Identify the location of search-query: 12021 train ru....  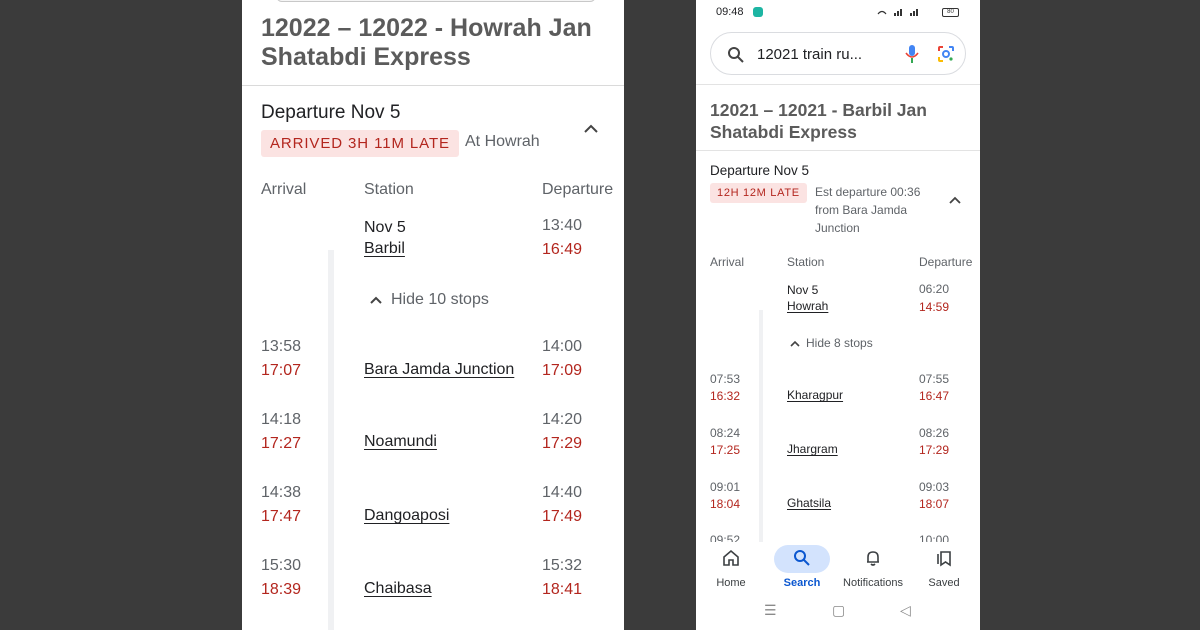
(809, 54).